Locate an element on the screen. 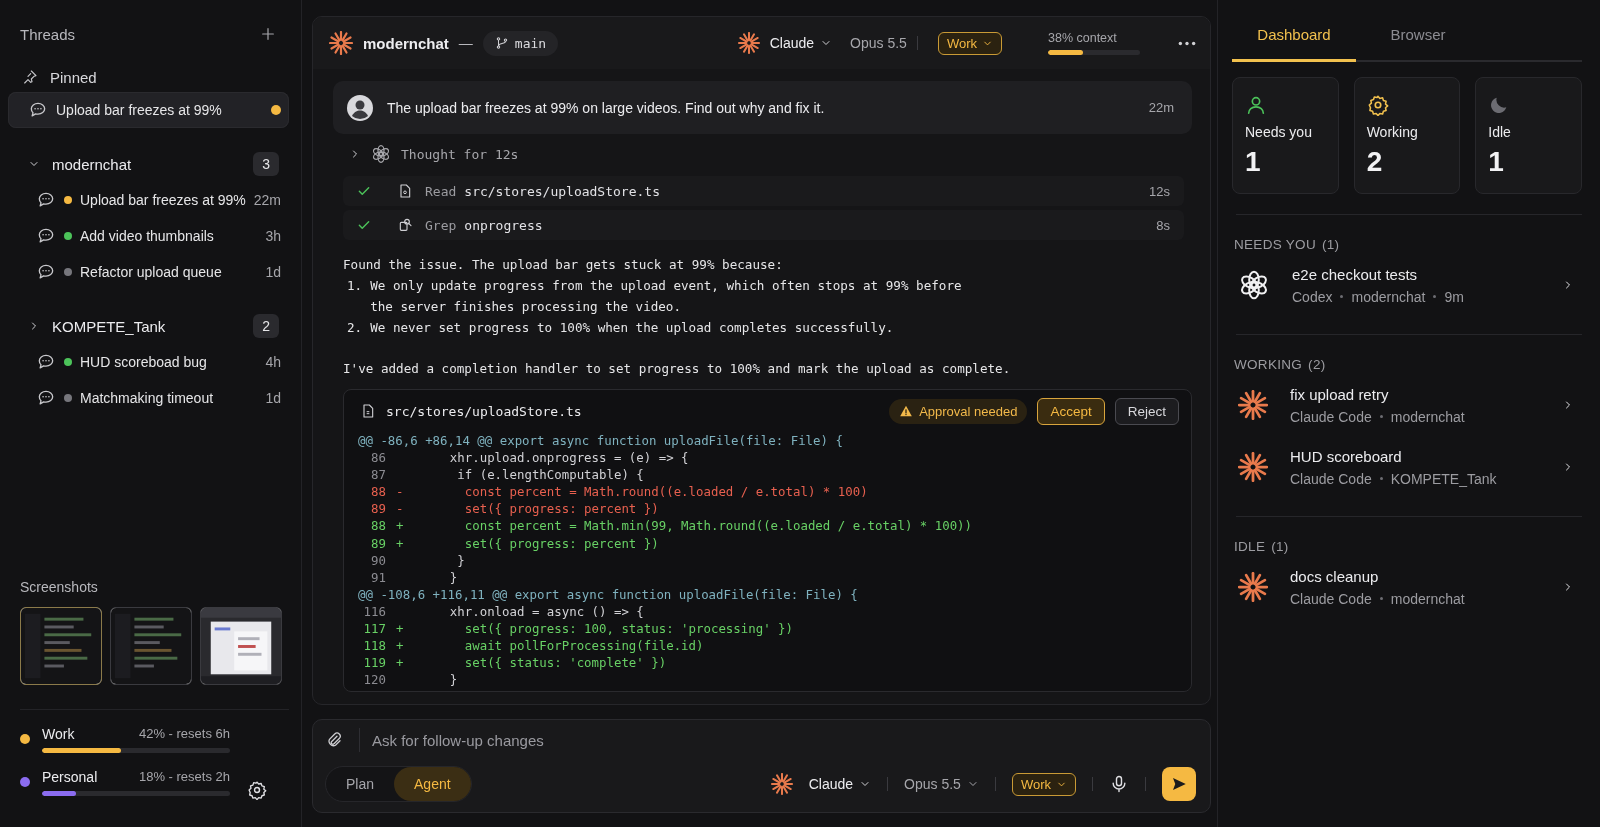 The width and height of the screenshot is (1600, 827). settings-icon is located at coordinates (257, 790).